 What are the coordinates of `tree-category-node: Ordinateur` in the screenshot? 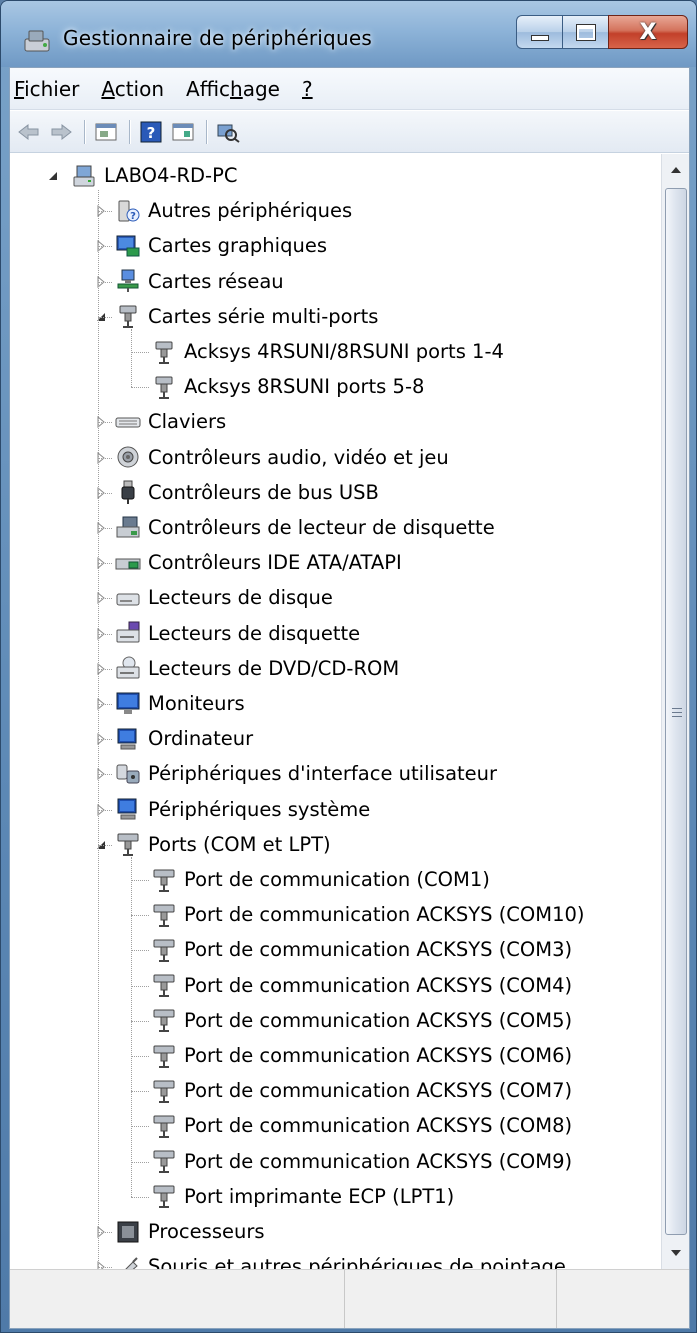 It's located at (183, 738).